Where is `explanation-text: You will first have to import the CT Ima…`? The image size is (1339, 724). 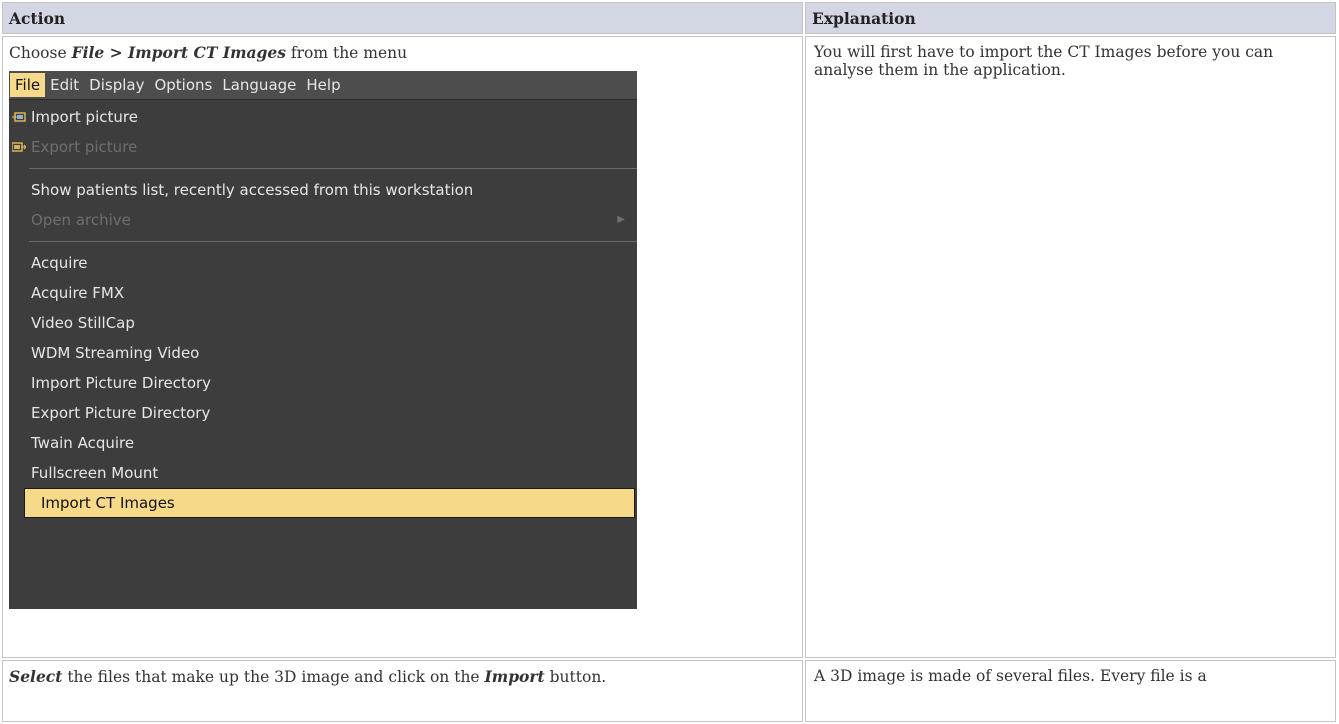
explanation-text: You will first have to import the CT Ima… is located at coordinates (1044, 61).